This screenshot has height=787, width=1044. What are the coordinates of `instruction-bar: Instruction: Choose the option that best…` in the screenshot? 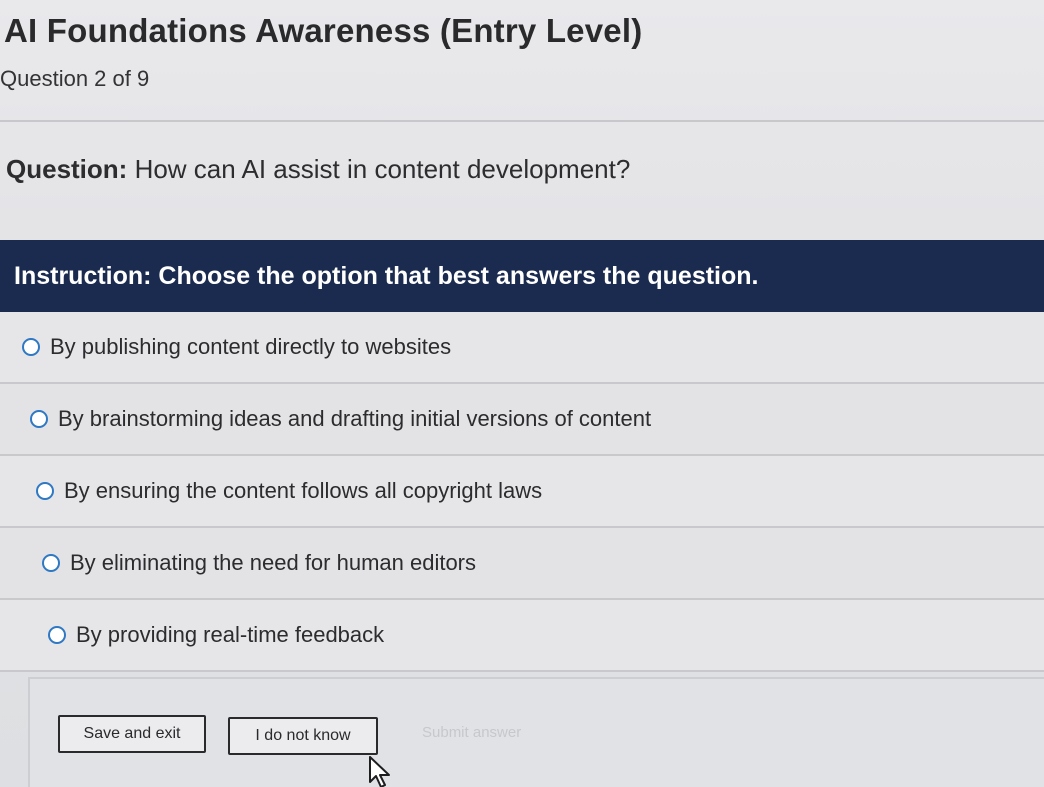 It's located at (522, 276).